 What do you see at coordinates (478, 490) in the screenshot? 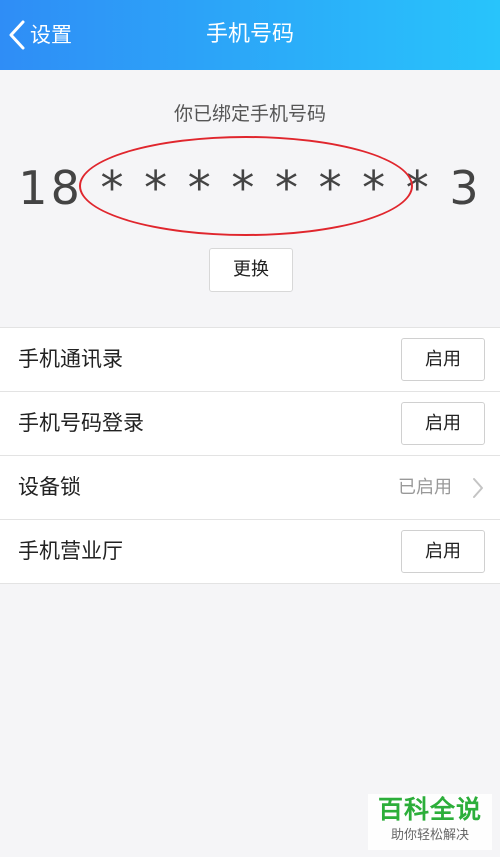
I see `chevron-right-icon` at bounding box center [478, 490].